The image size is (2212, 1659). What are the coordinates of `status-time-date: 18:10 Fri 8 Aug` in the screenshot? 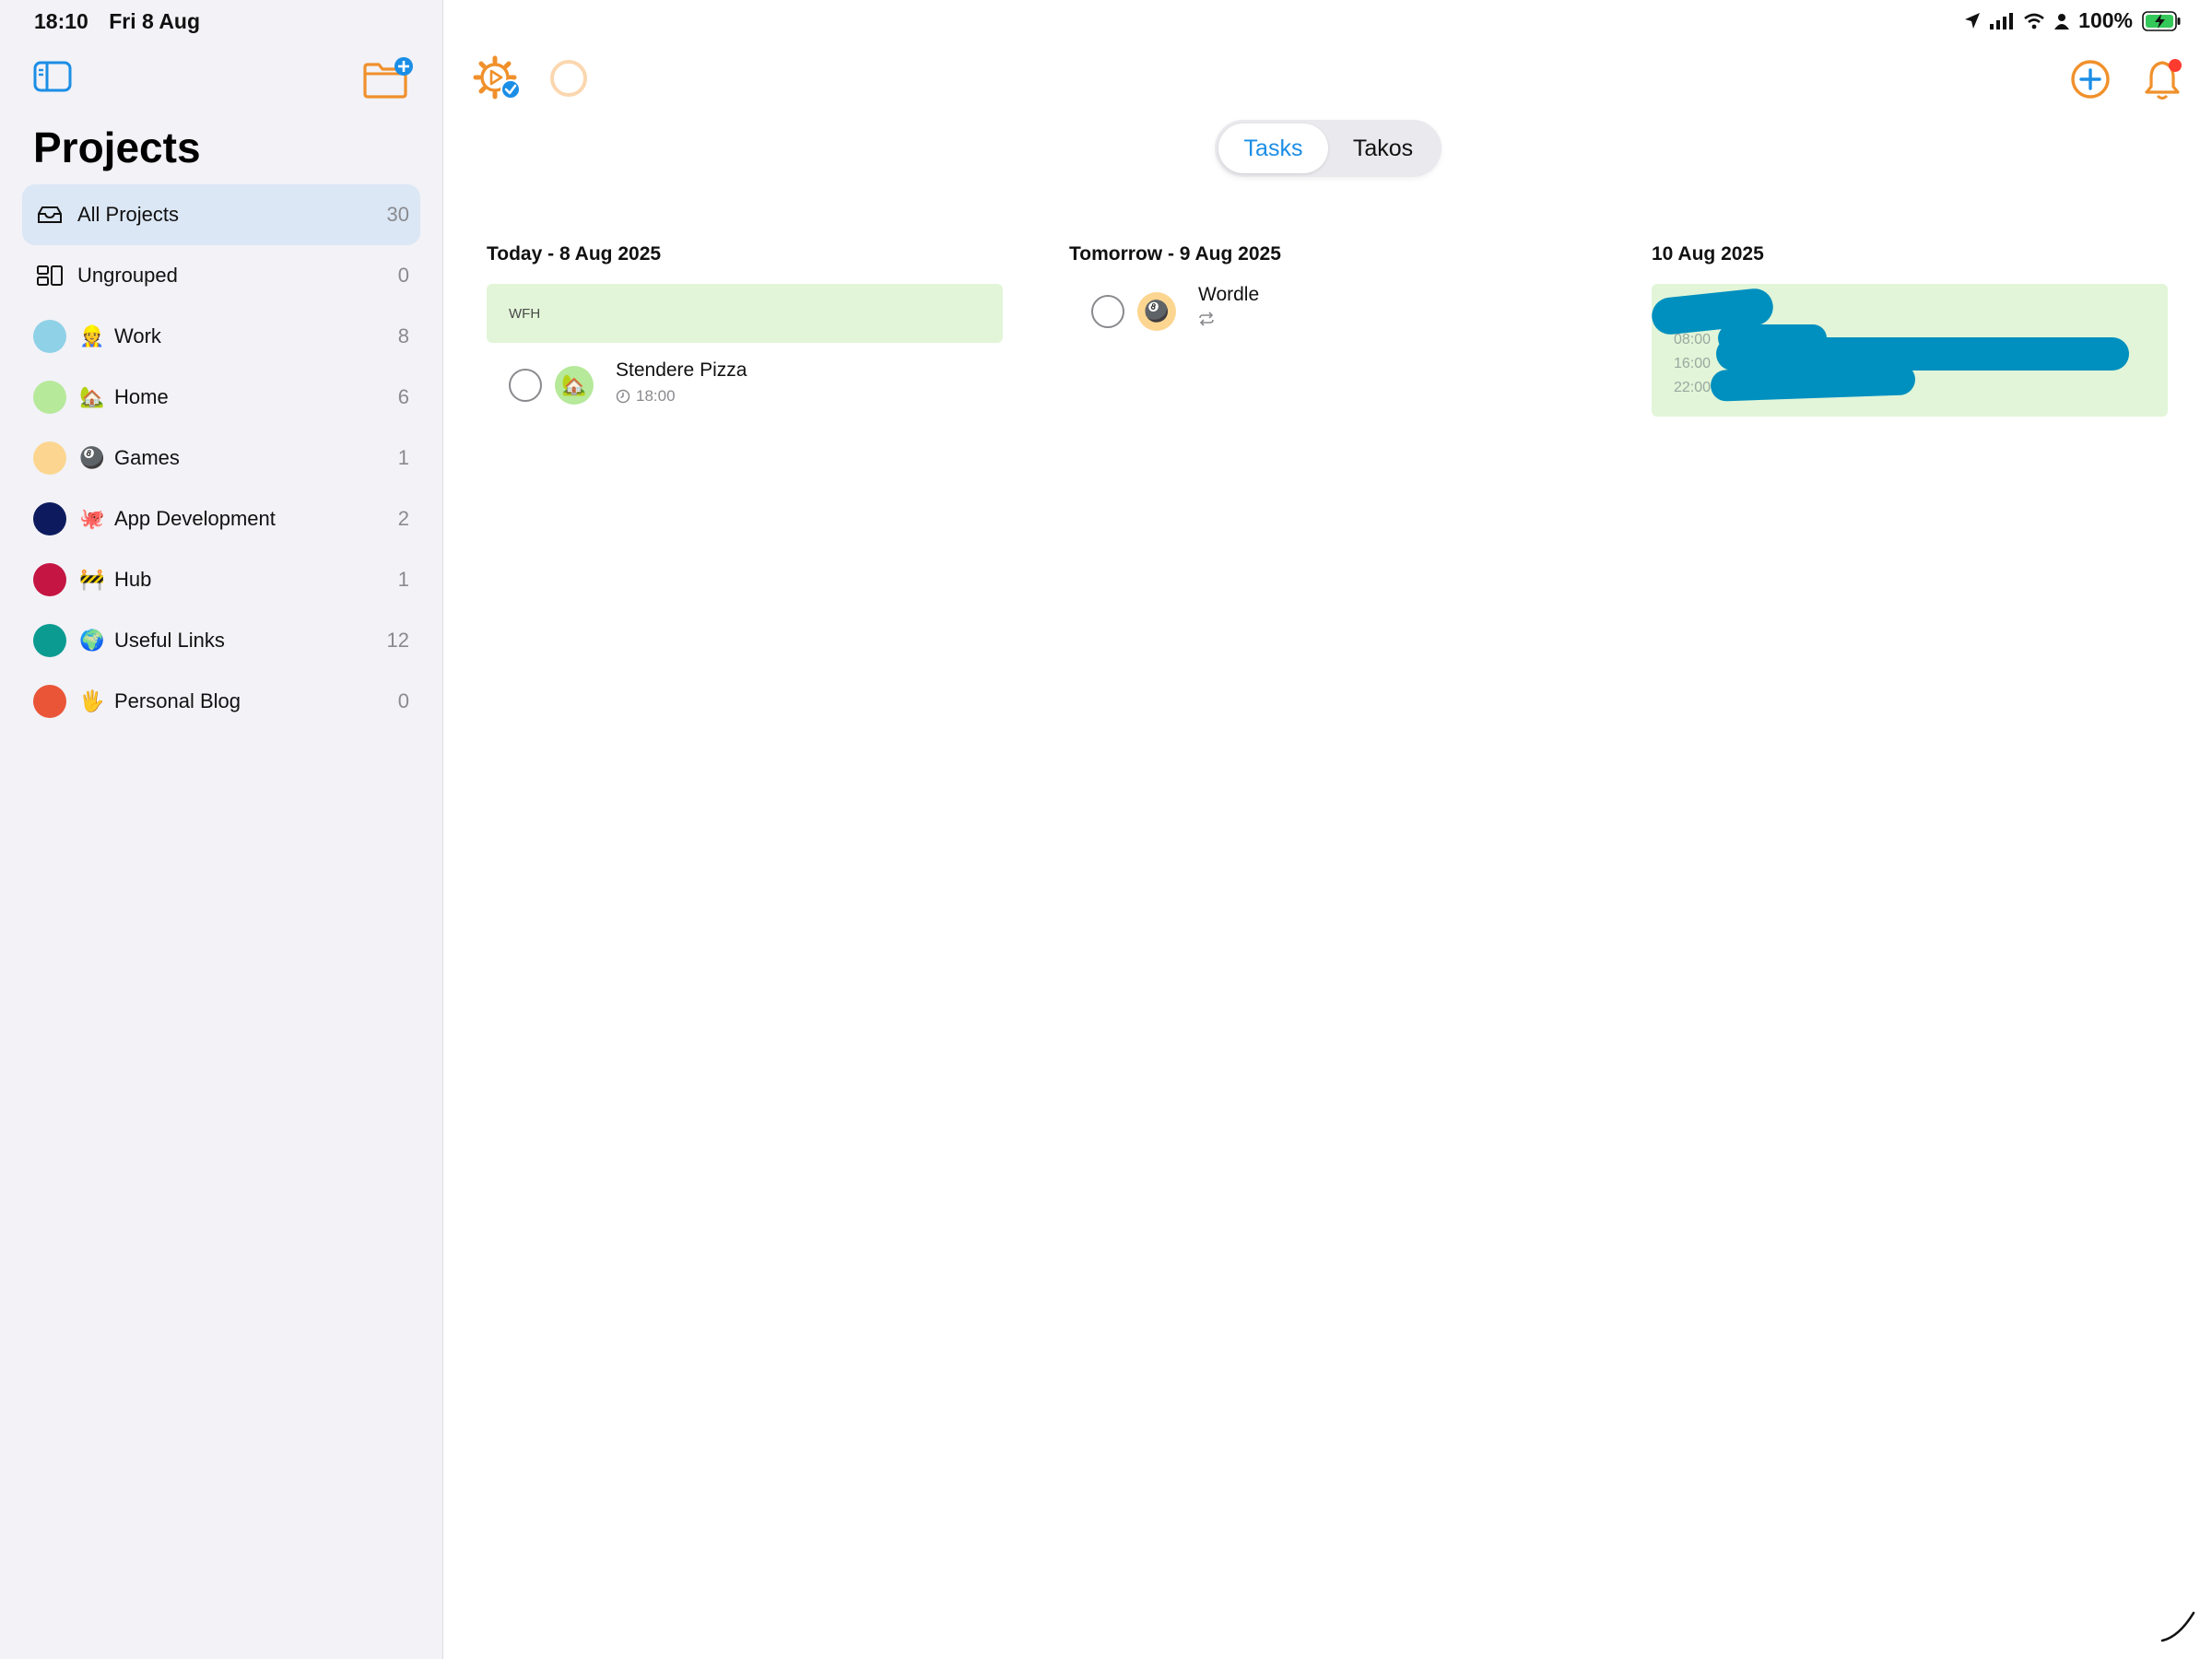 It's located at (117, 21).